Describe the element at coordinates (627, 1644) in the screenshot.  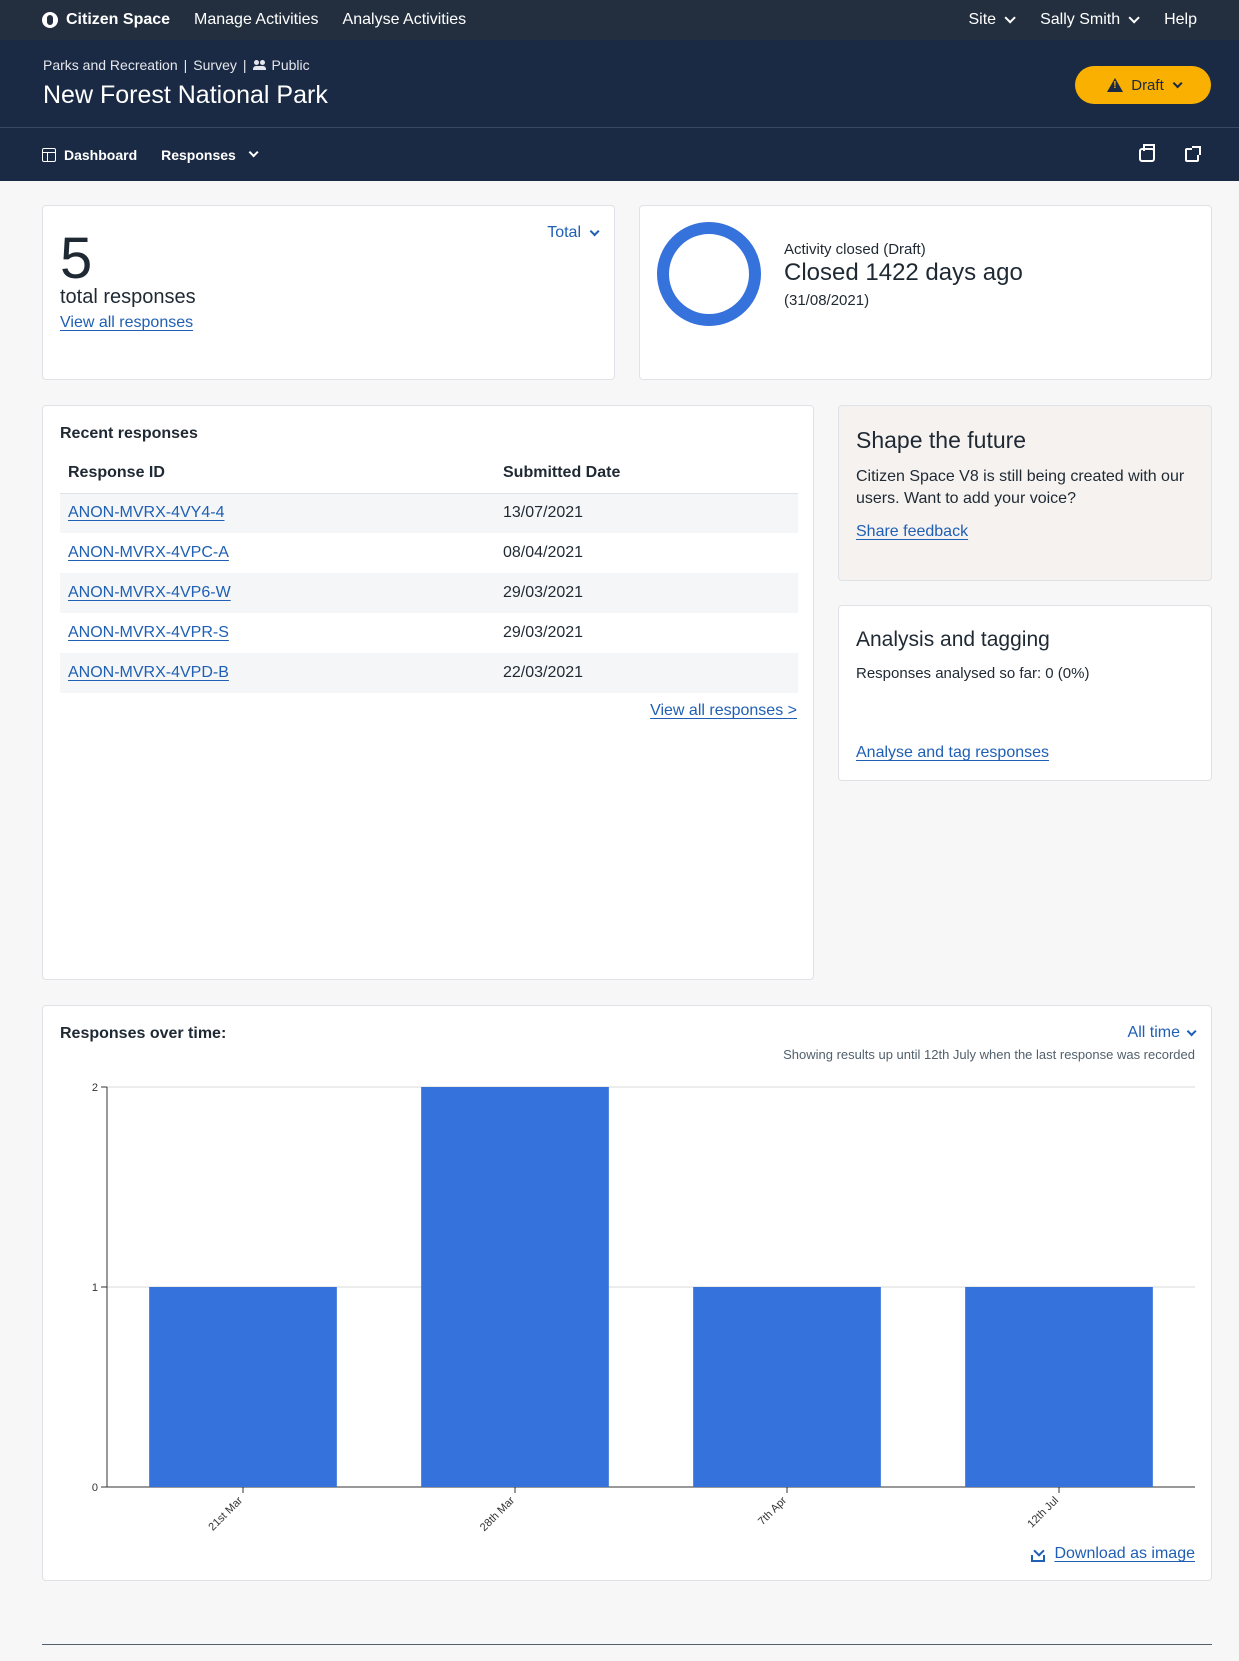
I see `footer-divider` at that location.